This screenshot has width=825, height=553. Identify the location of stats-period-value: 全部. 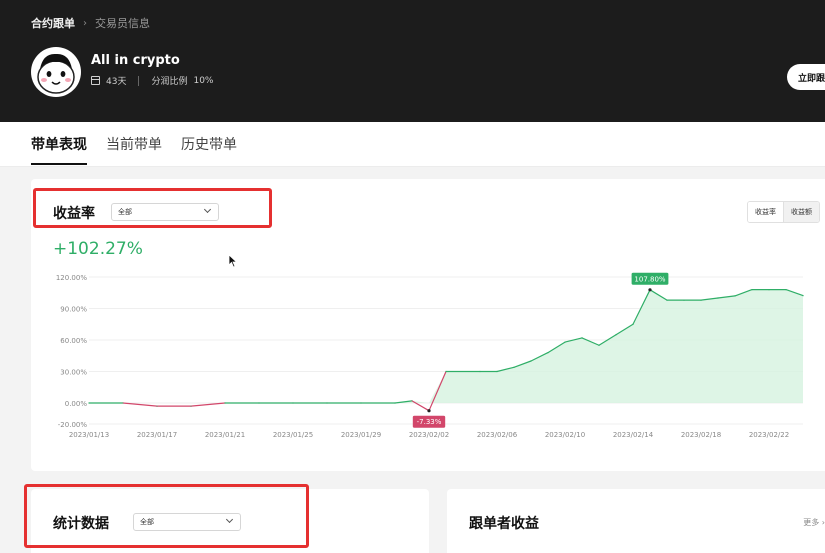
(147, 522).